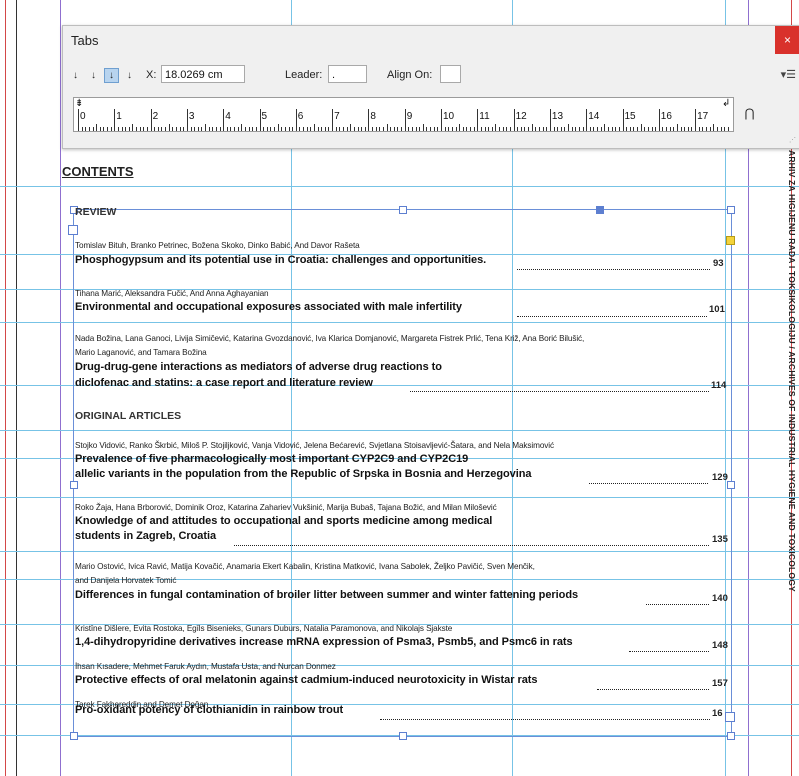 This screenshot has width=799, height=776. I want to click on leader-field: ., so click(347, 74).